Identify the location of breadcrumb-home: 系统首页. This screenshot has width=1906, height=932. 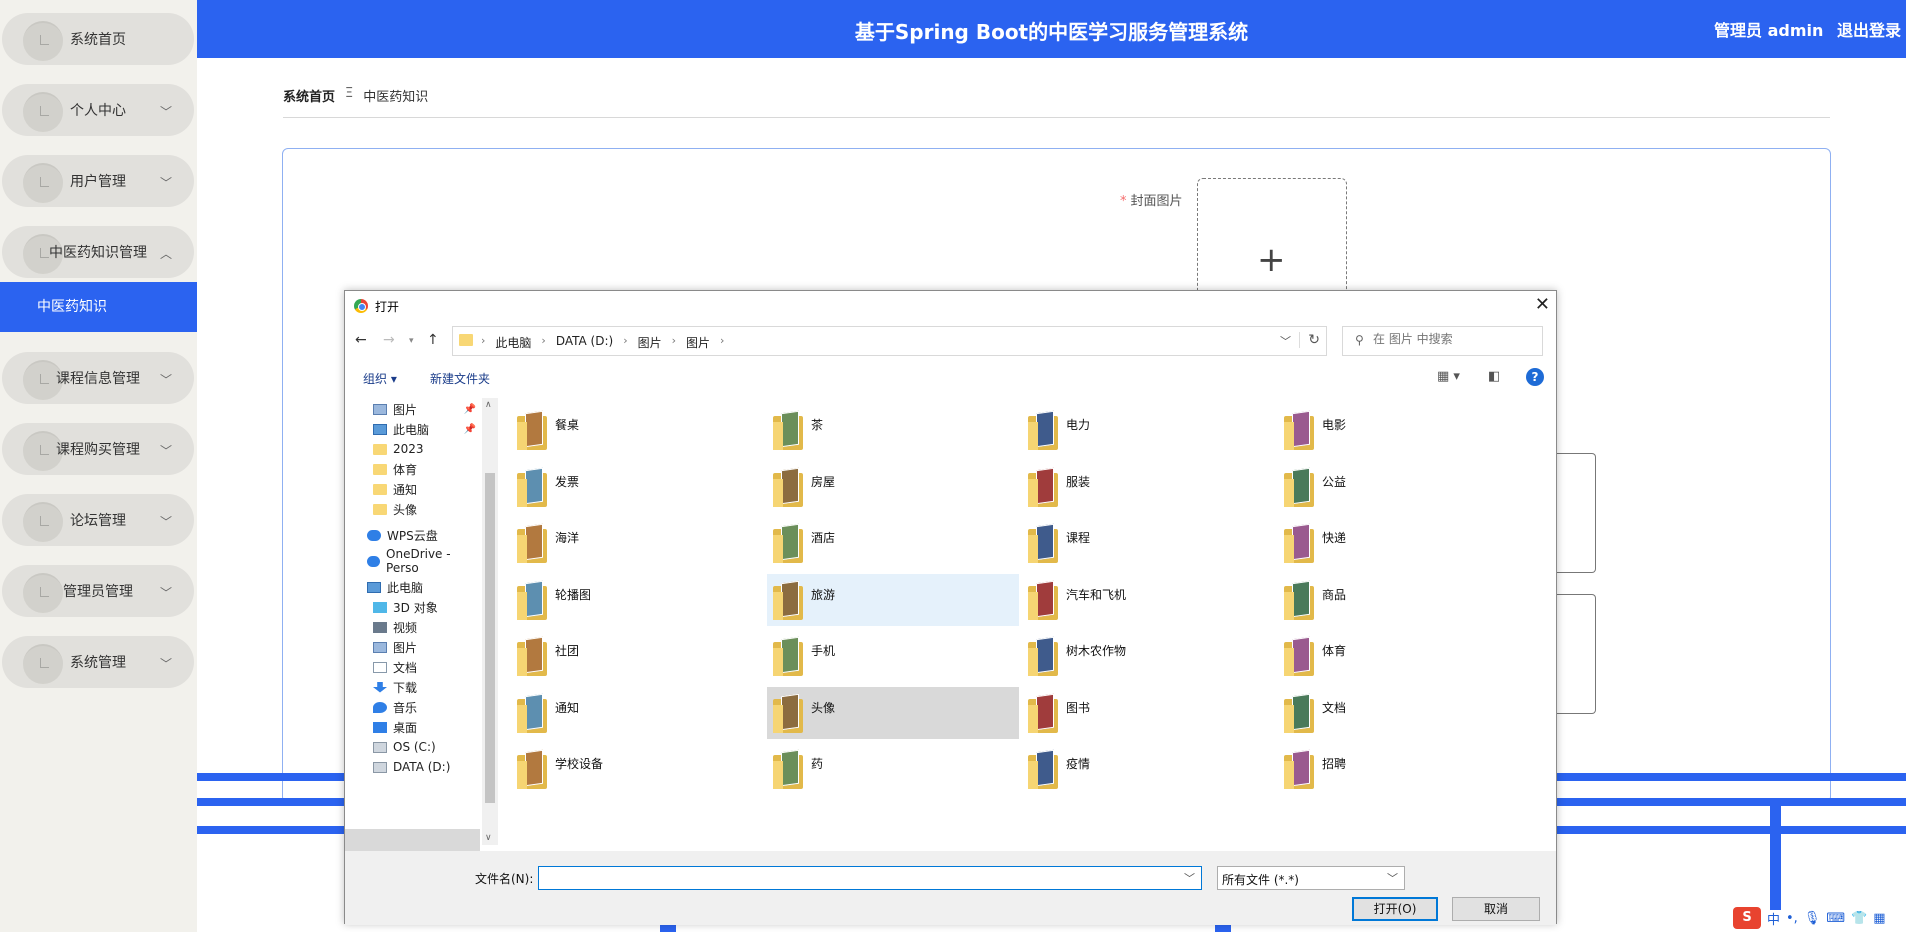
(309, 95).